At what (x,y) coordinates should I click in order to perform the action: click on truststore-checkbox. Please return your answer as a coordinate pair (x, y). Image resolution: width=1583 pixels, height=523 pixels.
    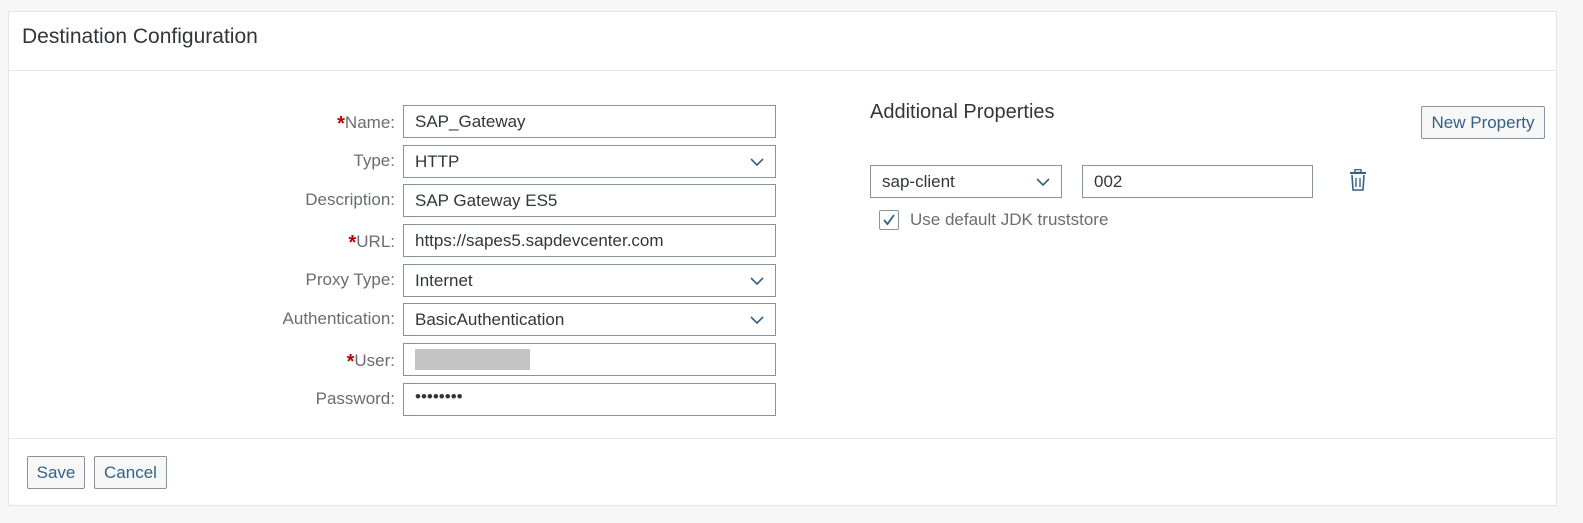
    Looking at the image, I should click on (889, 220).